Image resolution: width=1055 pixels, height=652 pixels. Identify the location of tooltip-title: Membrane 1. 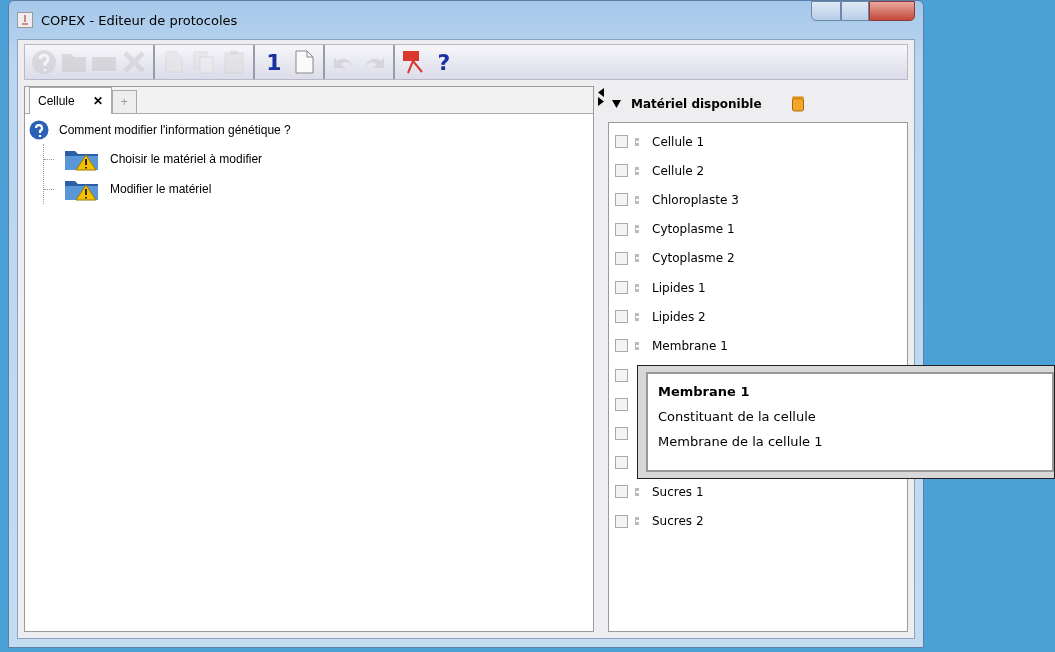
(704, 391).